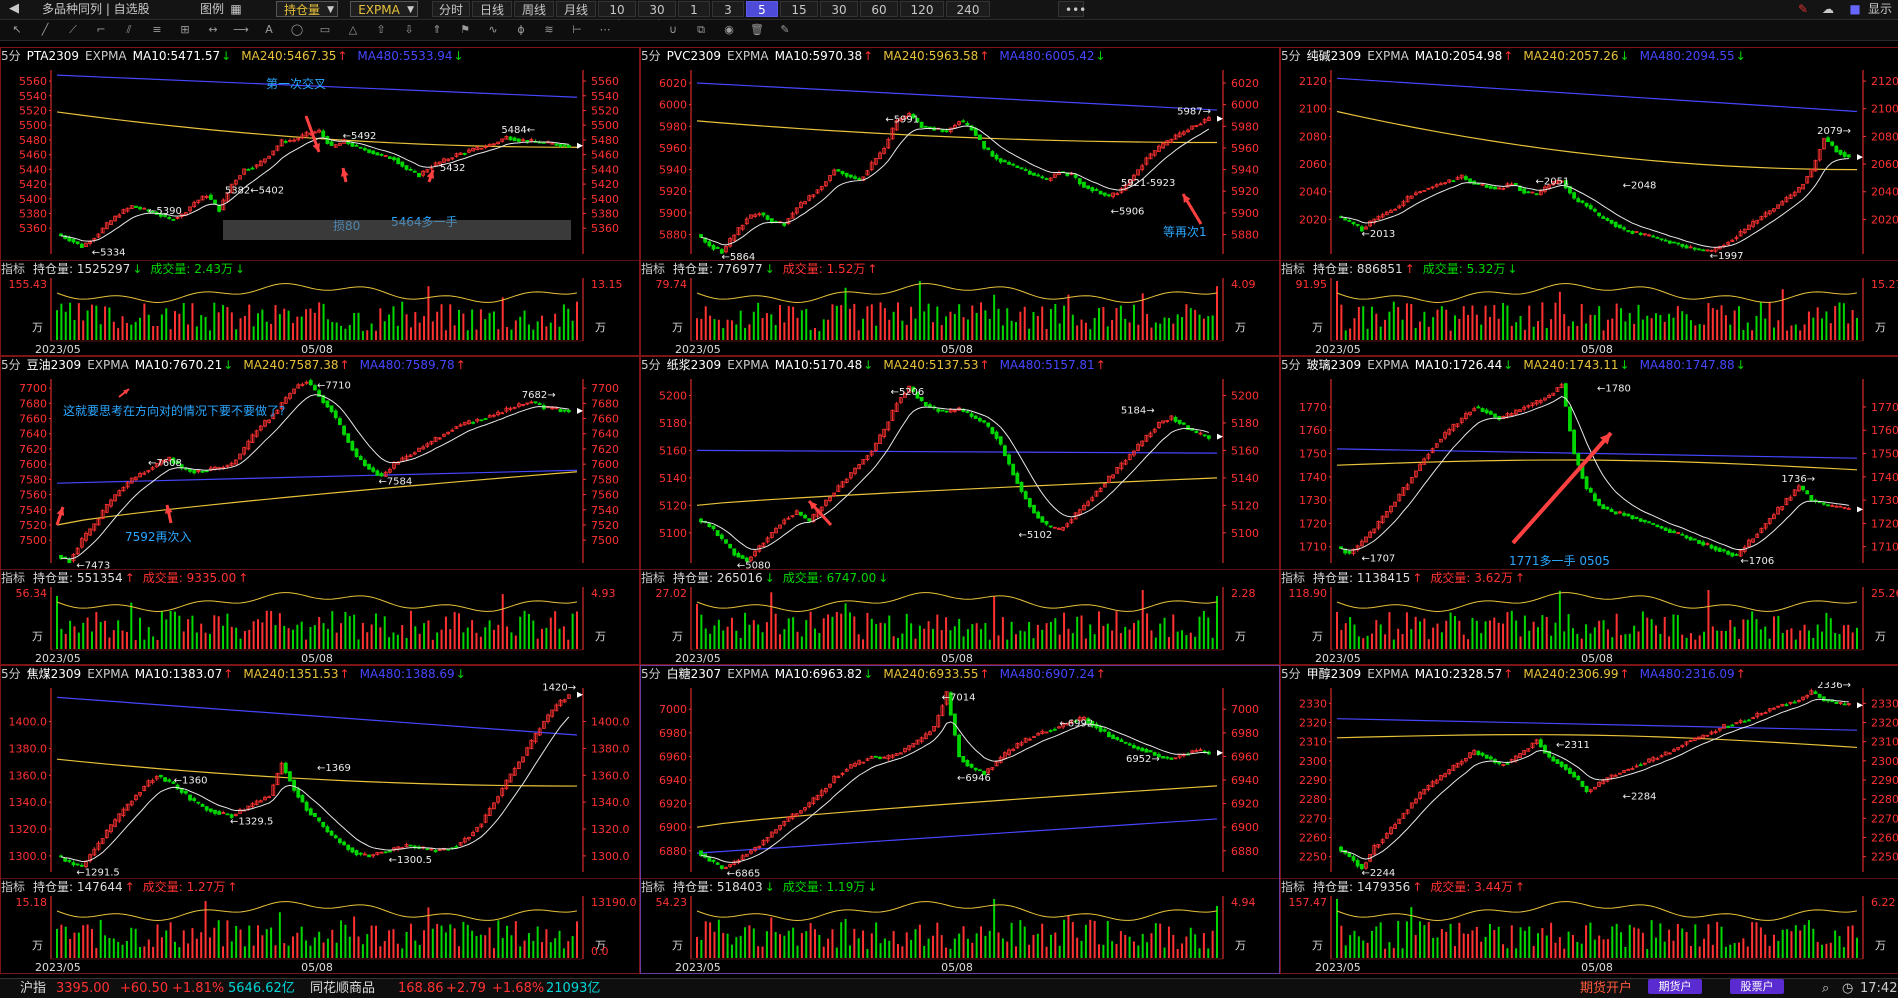 This screenshot has height=998, width=1898. Describe the element at coordinates (158, 537) in the screenshot. I see `annotation-text: 7592再次入` at that location.